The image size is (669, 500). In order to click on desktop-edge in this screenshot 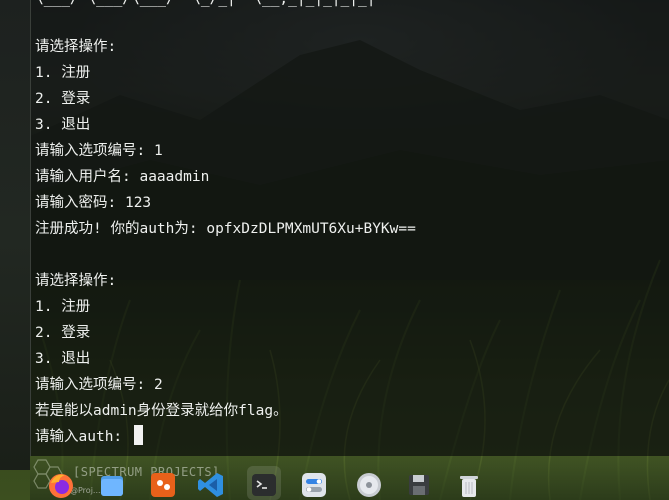, I will do `click(15, 235)`.